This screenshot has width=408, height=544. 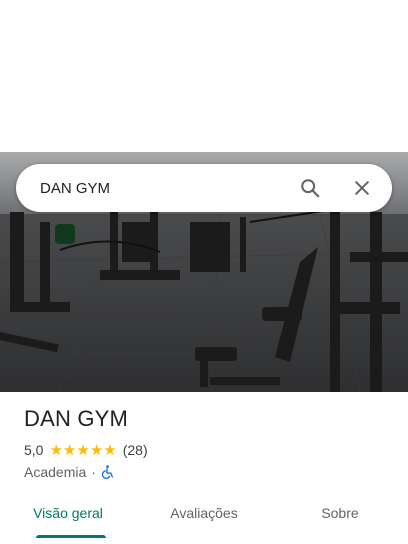 I want to click on place-tabs: Visão geral Avaliações Sobre, so click(x=204, y=516).